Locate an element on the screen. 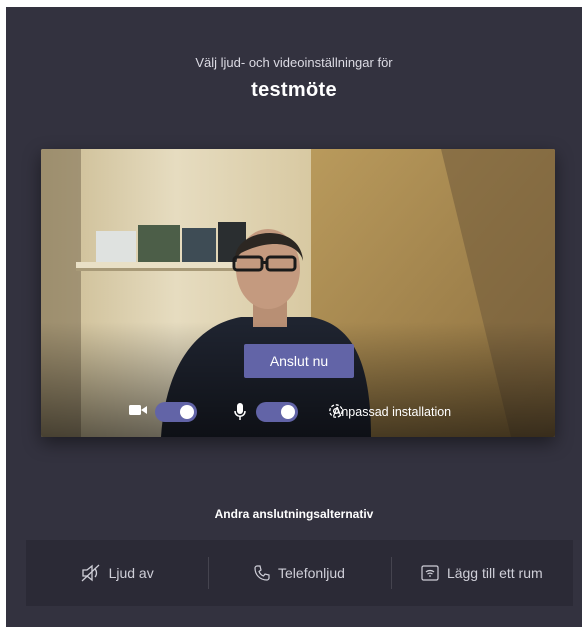 This screenshot has height=627, width=584. phone-audio-option: Telefonljud is located at coordinates (299, 573).